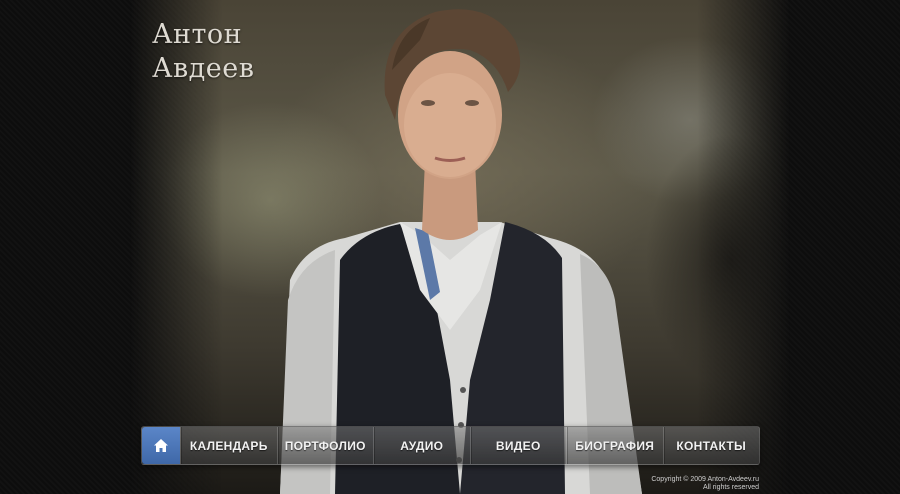  What do you see at coordinates (614, 445) in the screenshot?
I see `nav-item-biography: БИОГРАФИЯ` at bounding box center [614, 445].